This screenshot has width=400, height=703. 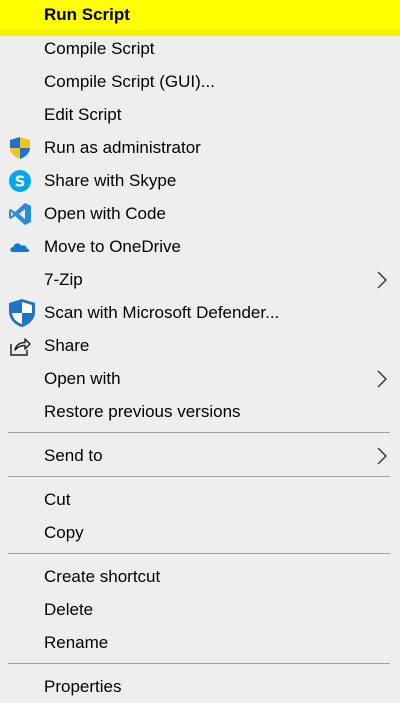 What do you see at coordinates (200, 48) in the screenshot?
I see `menu-item-compile-script: Compile Script` at bounding box center [200, 48].